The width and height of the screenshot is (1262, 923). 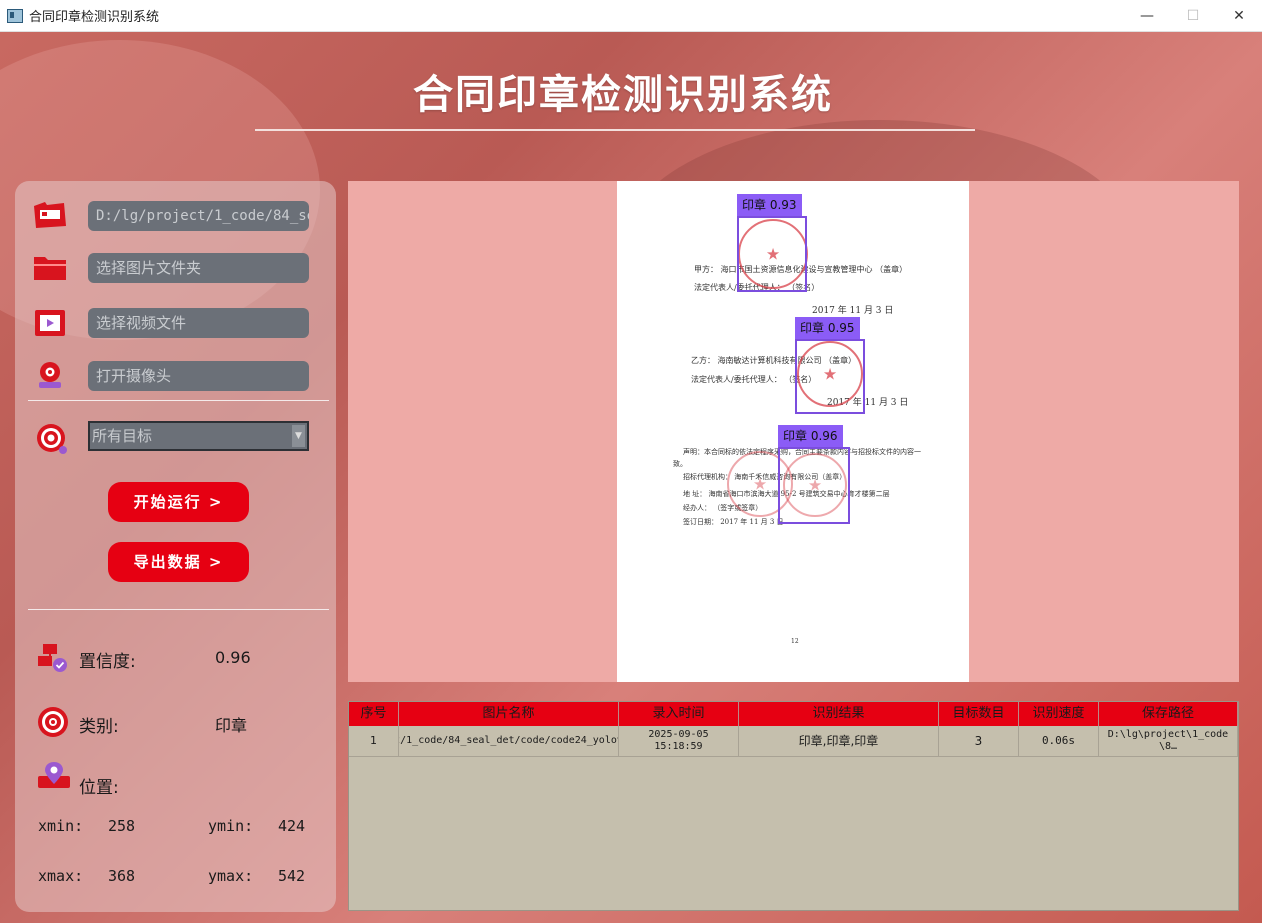 What do you see at coordinates (15, 15) in the screenshot?
I see `app-icon` at bounding box center [15, 15].